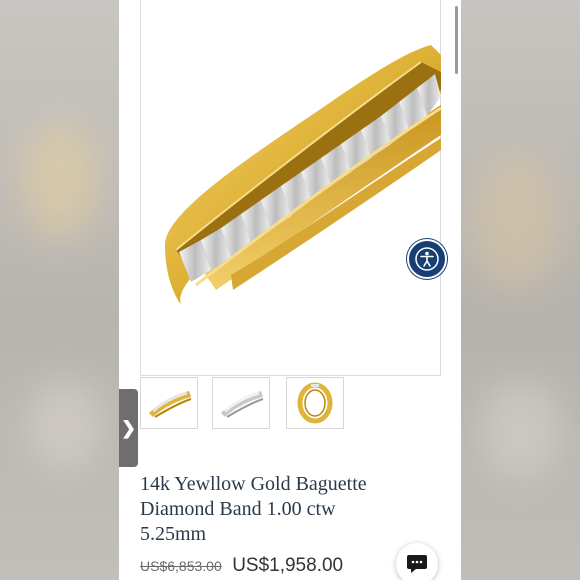  I want to click on ring-front-view-icon, so click(315, 403).